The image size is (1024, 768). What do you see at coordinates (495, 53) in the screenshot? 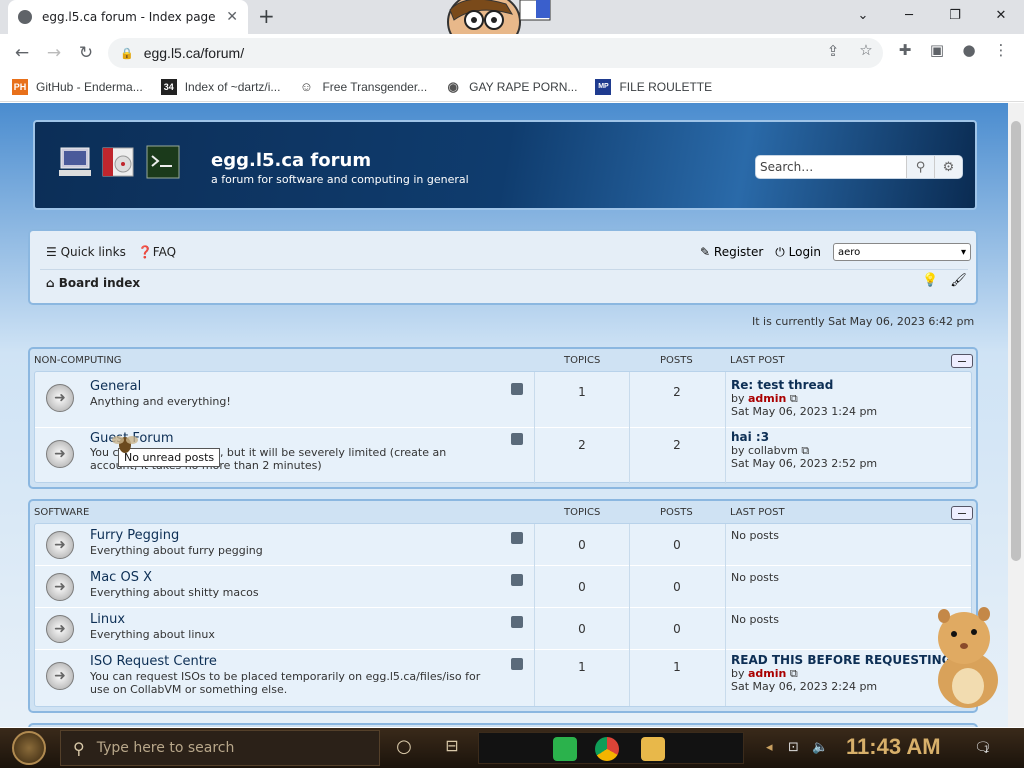
I see `omnibox: 🔒 egg.l5.ca/forum/` at bounding box center [495, 53].